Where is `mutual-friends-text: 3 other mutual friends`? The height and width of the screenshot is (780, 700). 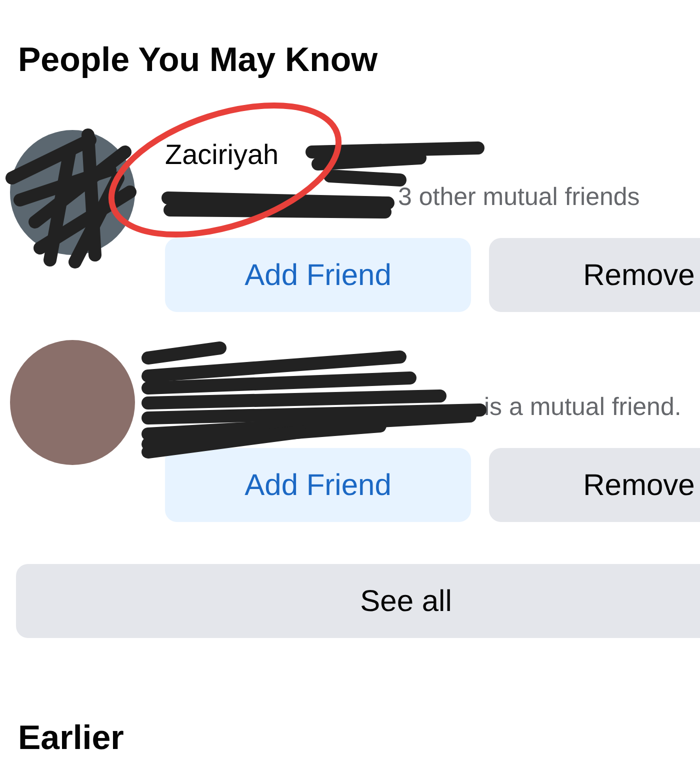 mutual-friends-text: 3 other mutual friends is located at coordinates (519, 197).